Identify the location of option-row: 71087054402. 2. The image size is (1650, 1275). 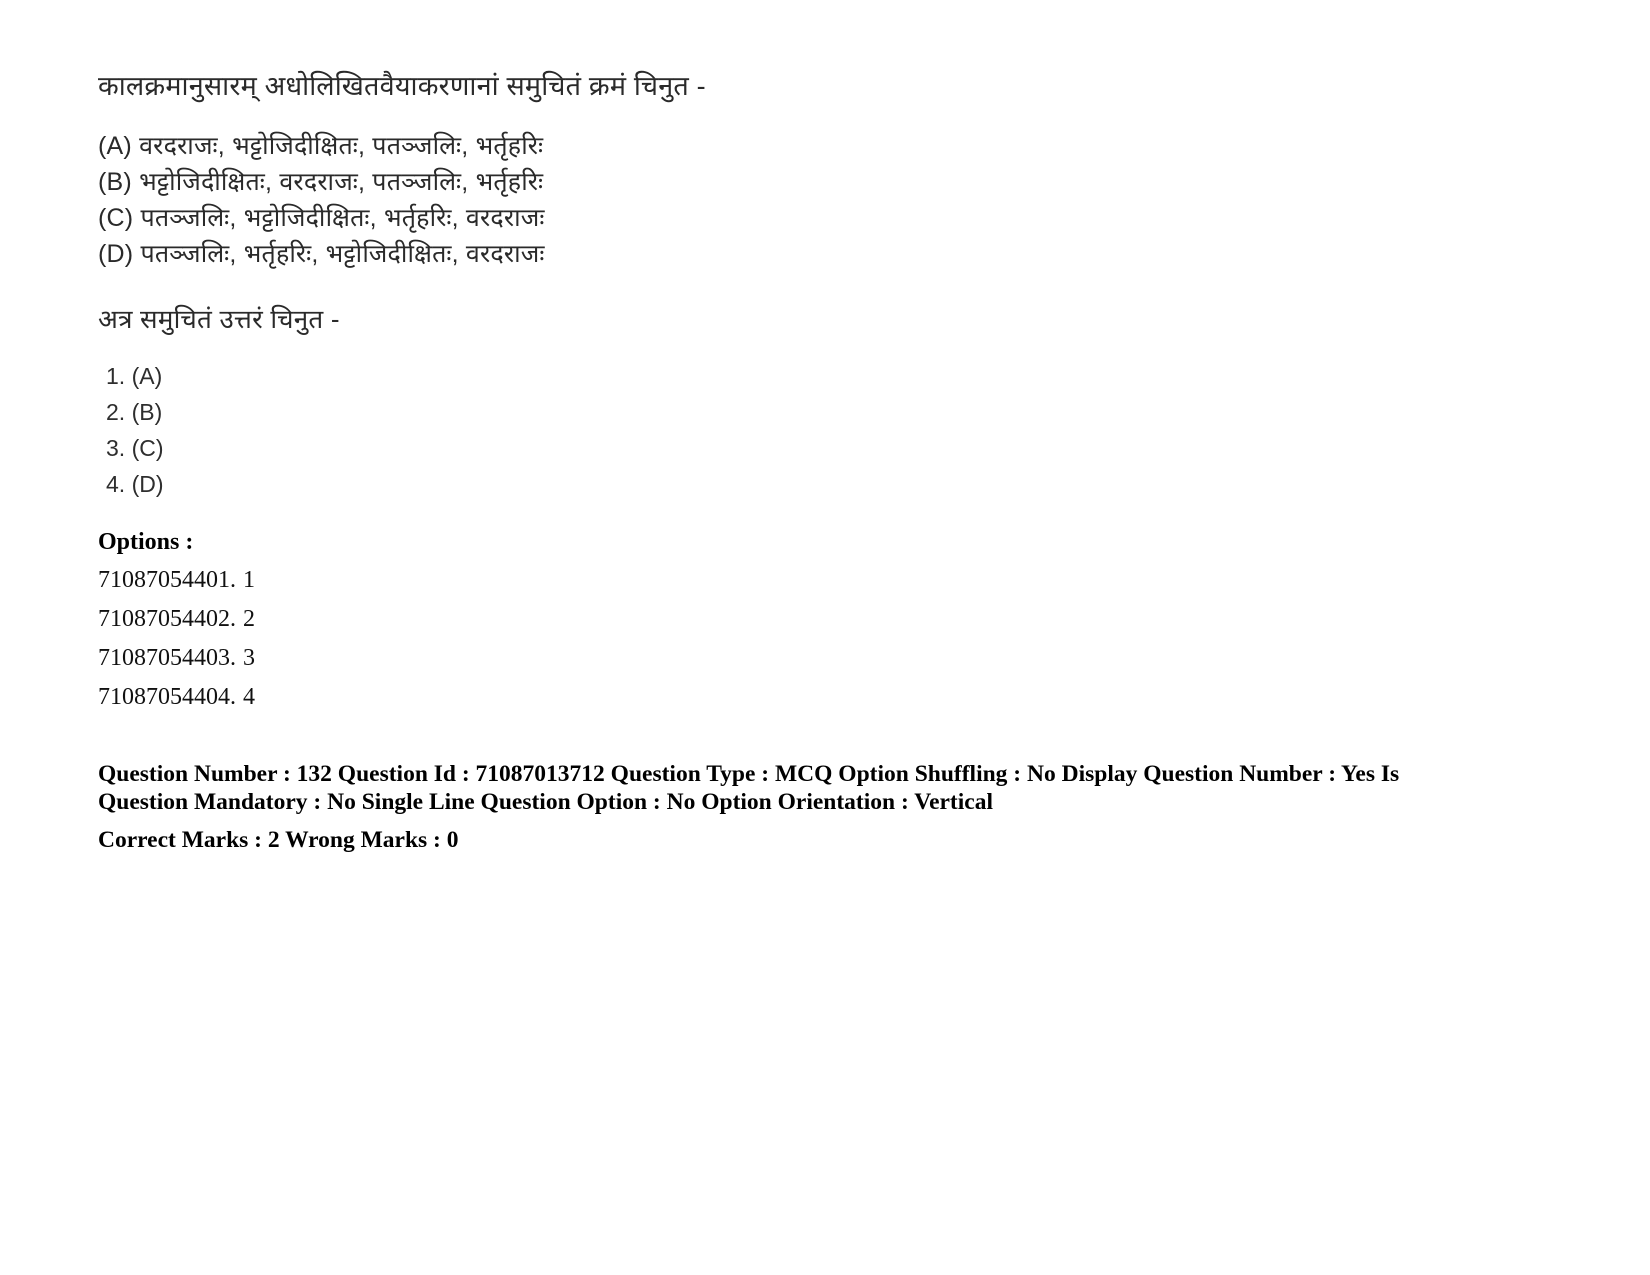
(823, 619).